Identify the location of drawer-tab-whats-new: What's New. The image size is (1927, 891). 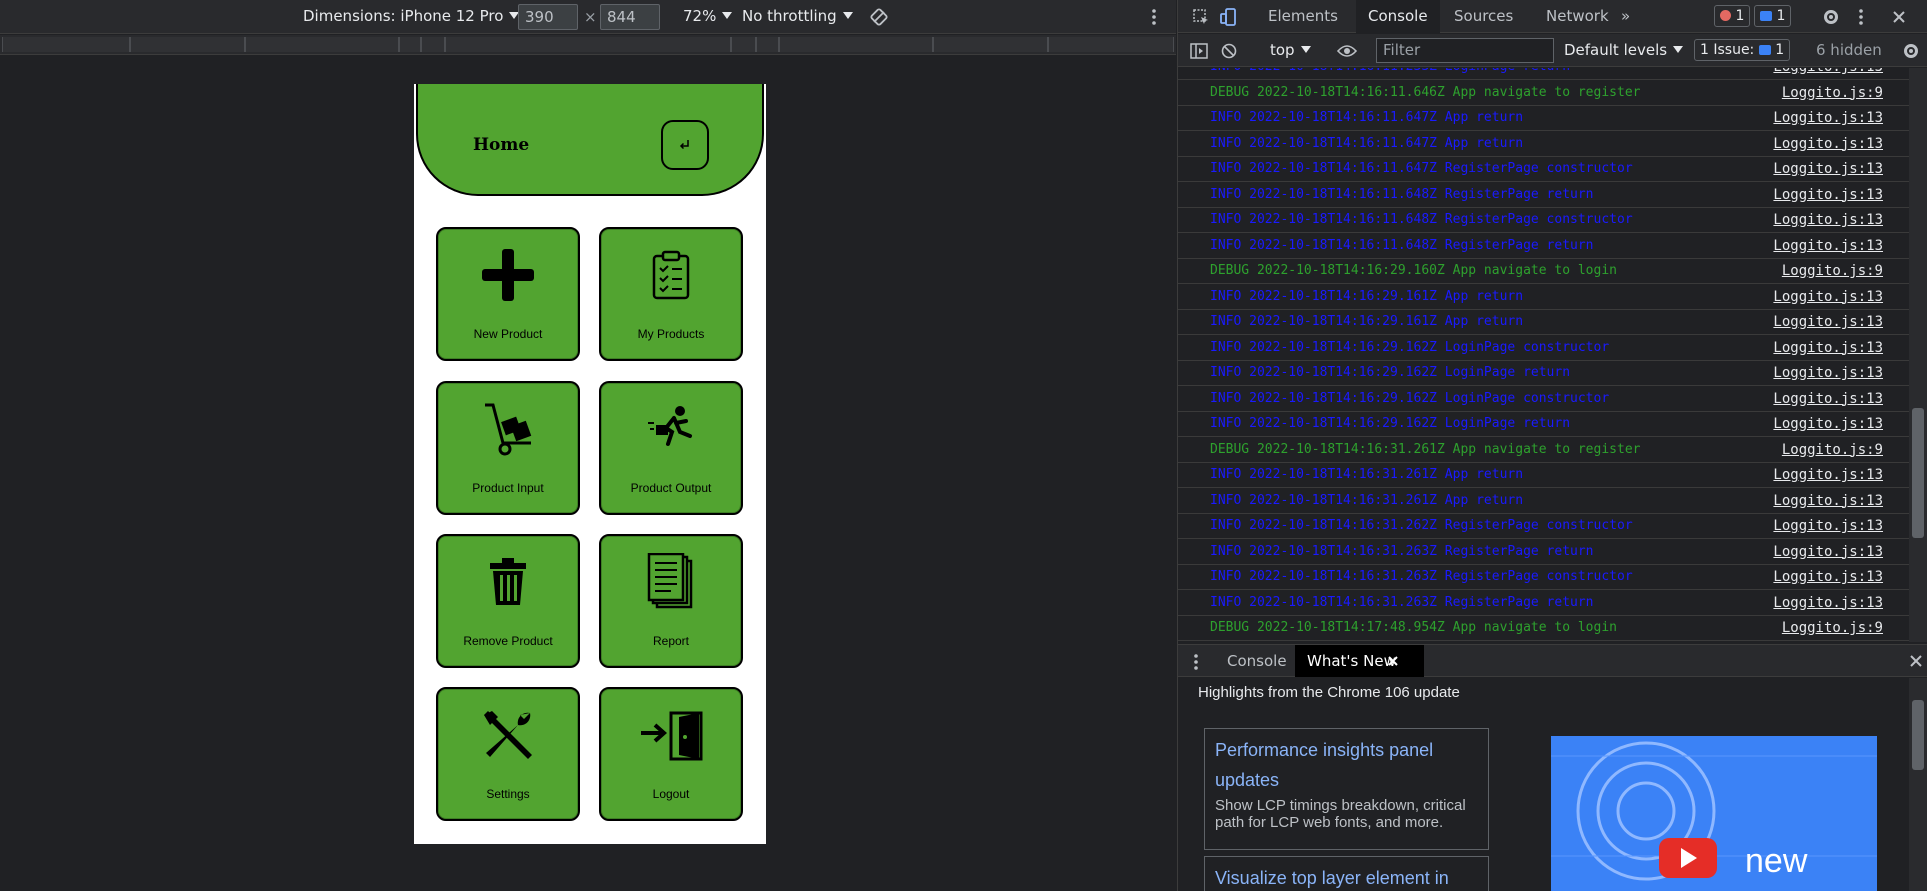
(1359, 661).